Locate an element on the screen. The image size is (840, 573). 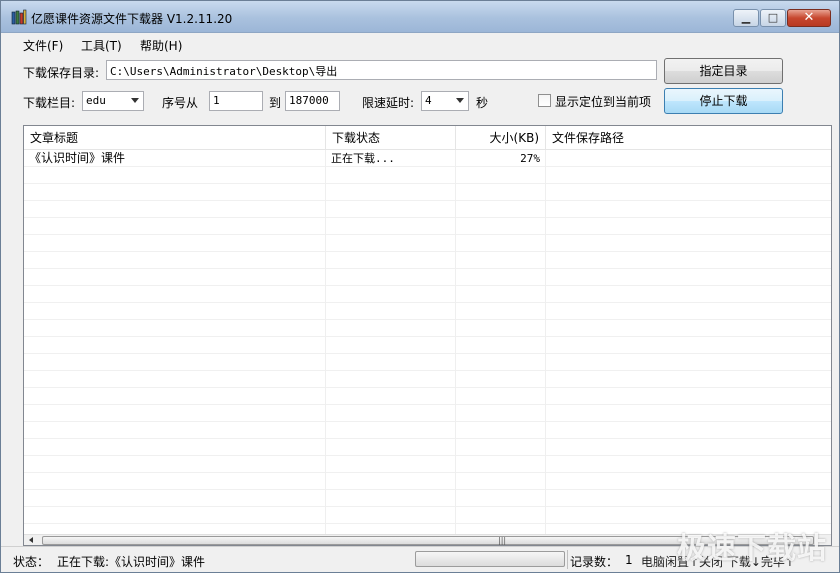
records-label: 记录数： is located at coordinates (594, 562).